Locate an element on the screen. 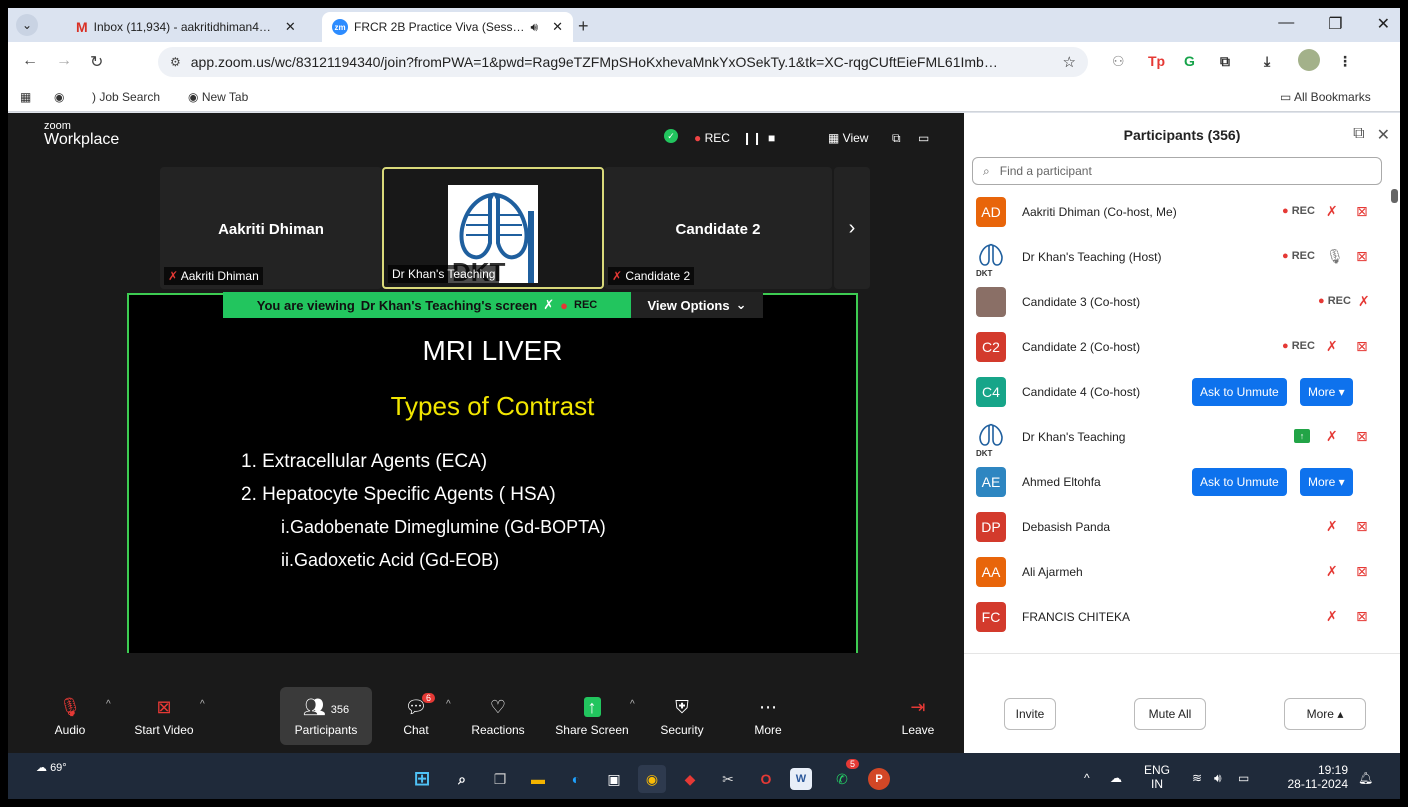 This screenshot has width=1408, height=807. chat-caret-icon: ^ is located at coordinates (448, 704).